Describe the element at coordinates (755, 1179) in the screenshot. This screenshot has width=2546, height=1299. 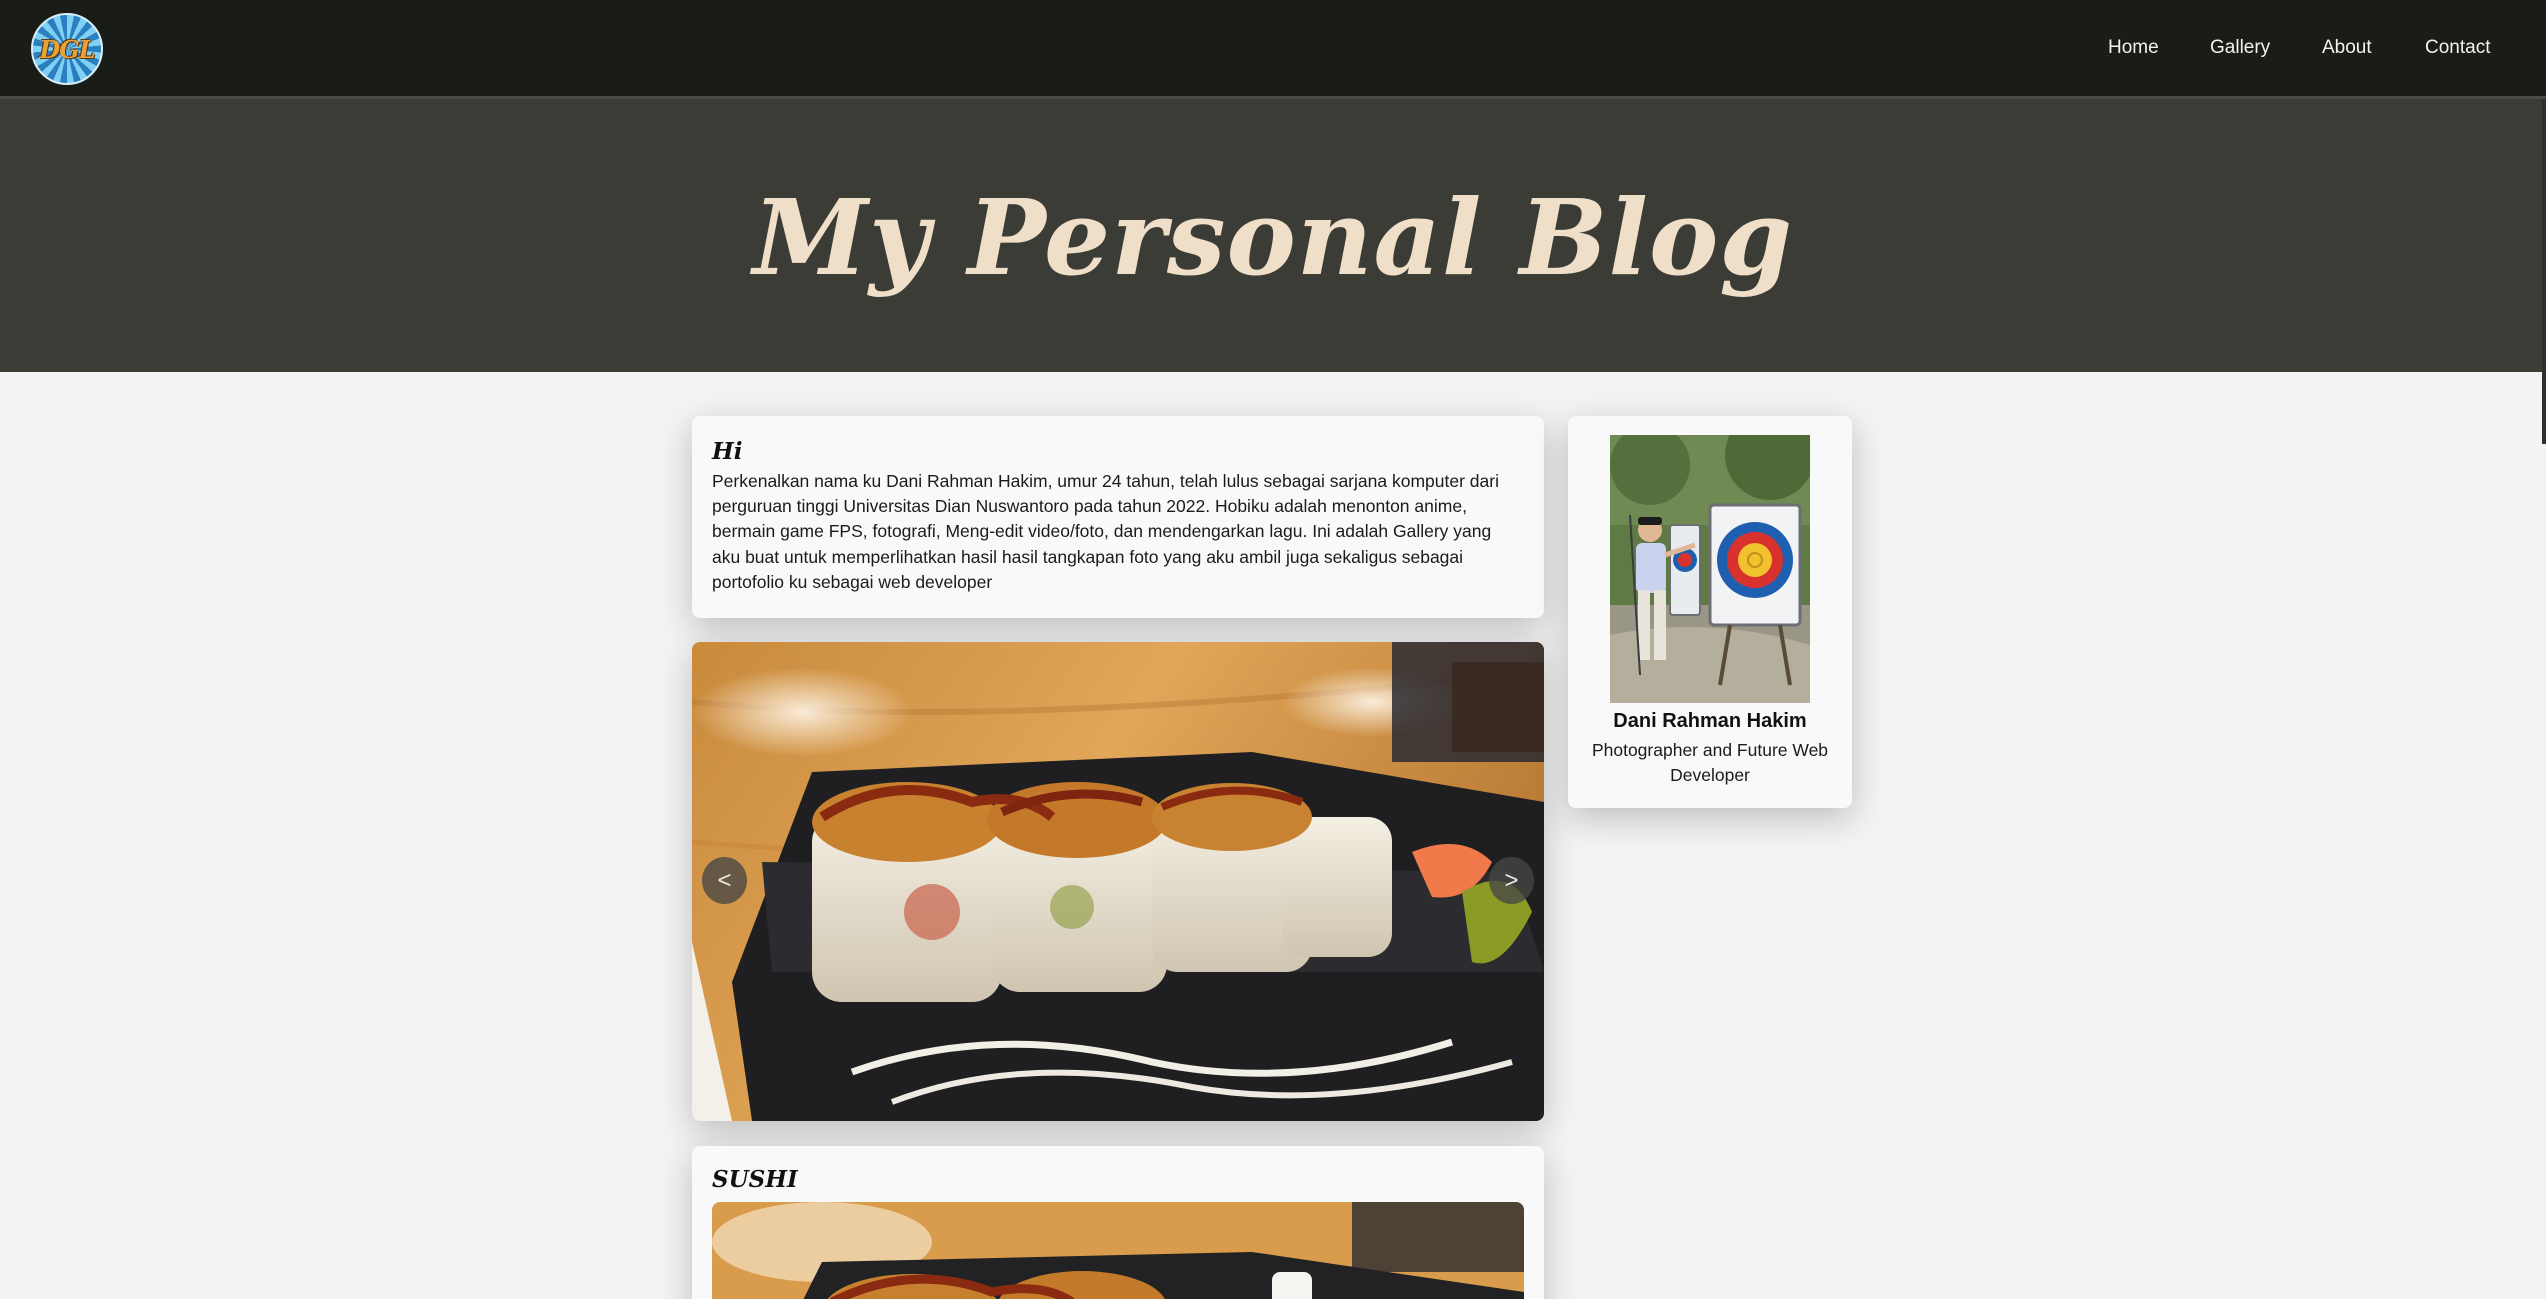
I see `post-title: SUSHI` at that location.